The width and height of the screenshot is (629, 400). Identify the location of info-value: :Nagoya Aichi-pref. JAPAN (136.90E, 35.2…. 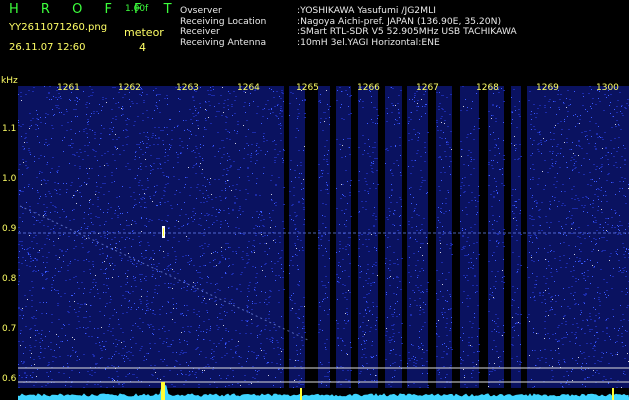
(399, 21).